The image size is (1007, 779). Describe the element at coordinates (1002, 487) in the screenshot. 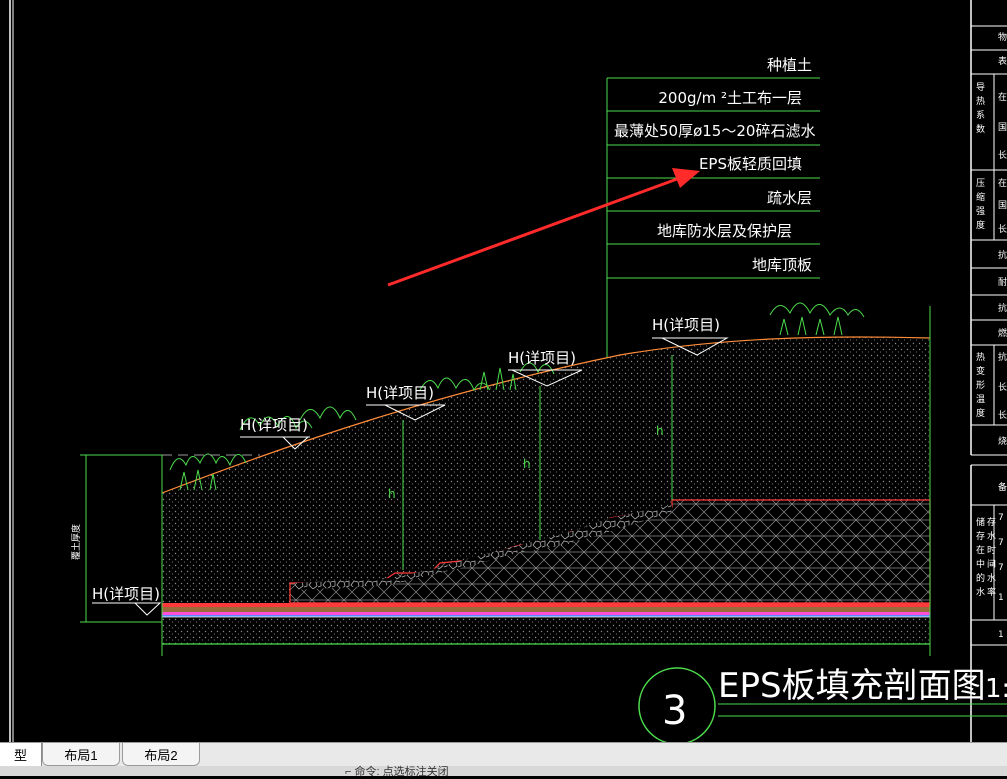

I see `svg-text: 备` at that location.